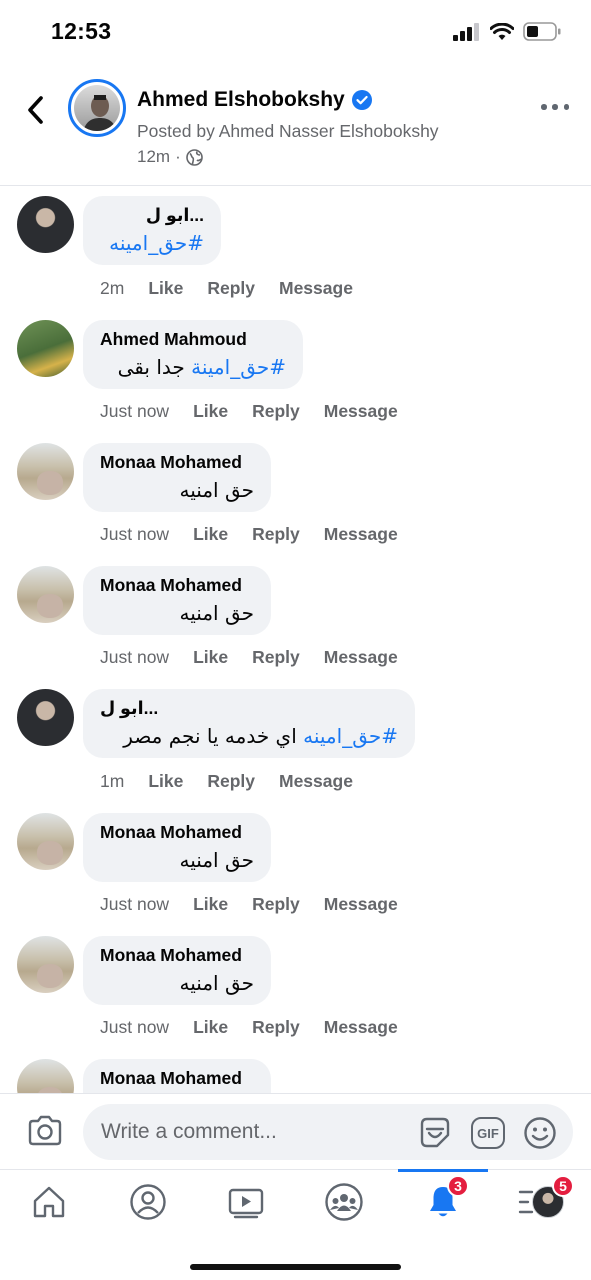  I want to click on comment-composer: GIF, so click(295, 1131).